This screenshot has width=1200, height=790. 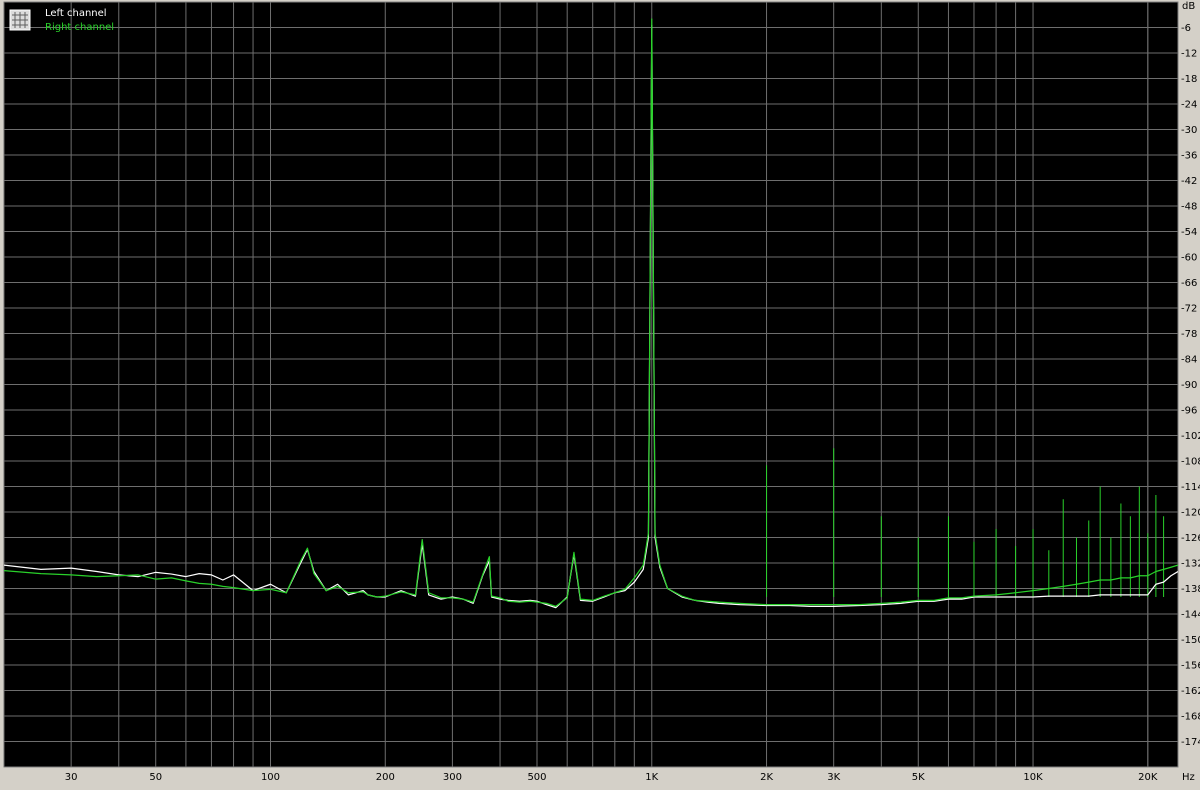 I want to click on y-tick-label: -144, so click(x=1190, y=615).